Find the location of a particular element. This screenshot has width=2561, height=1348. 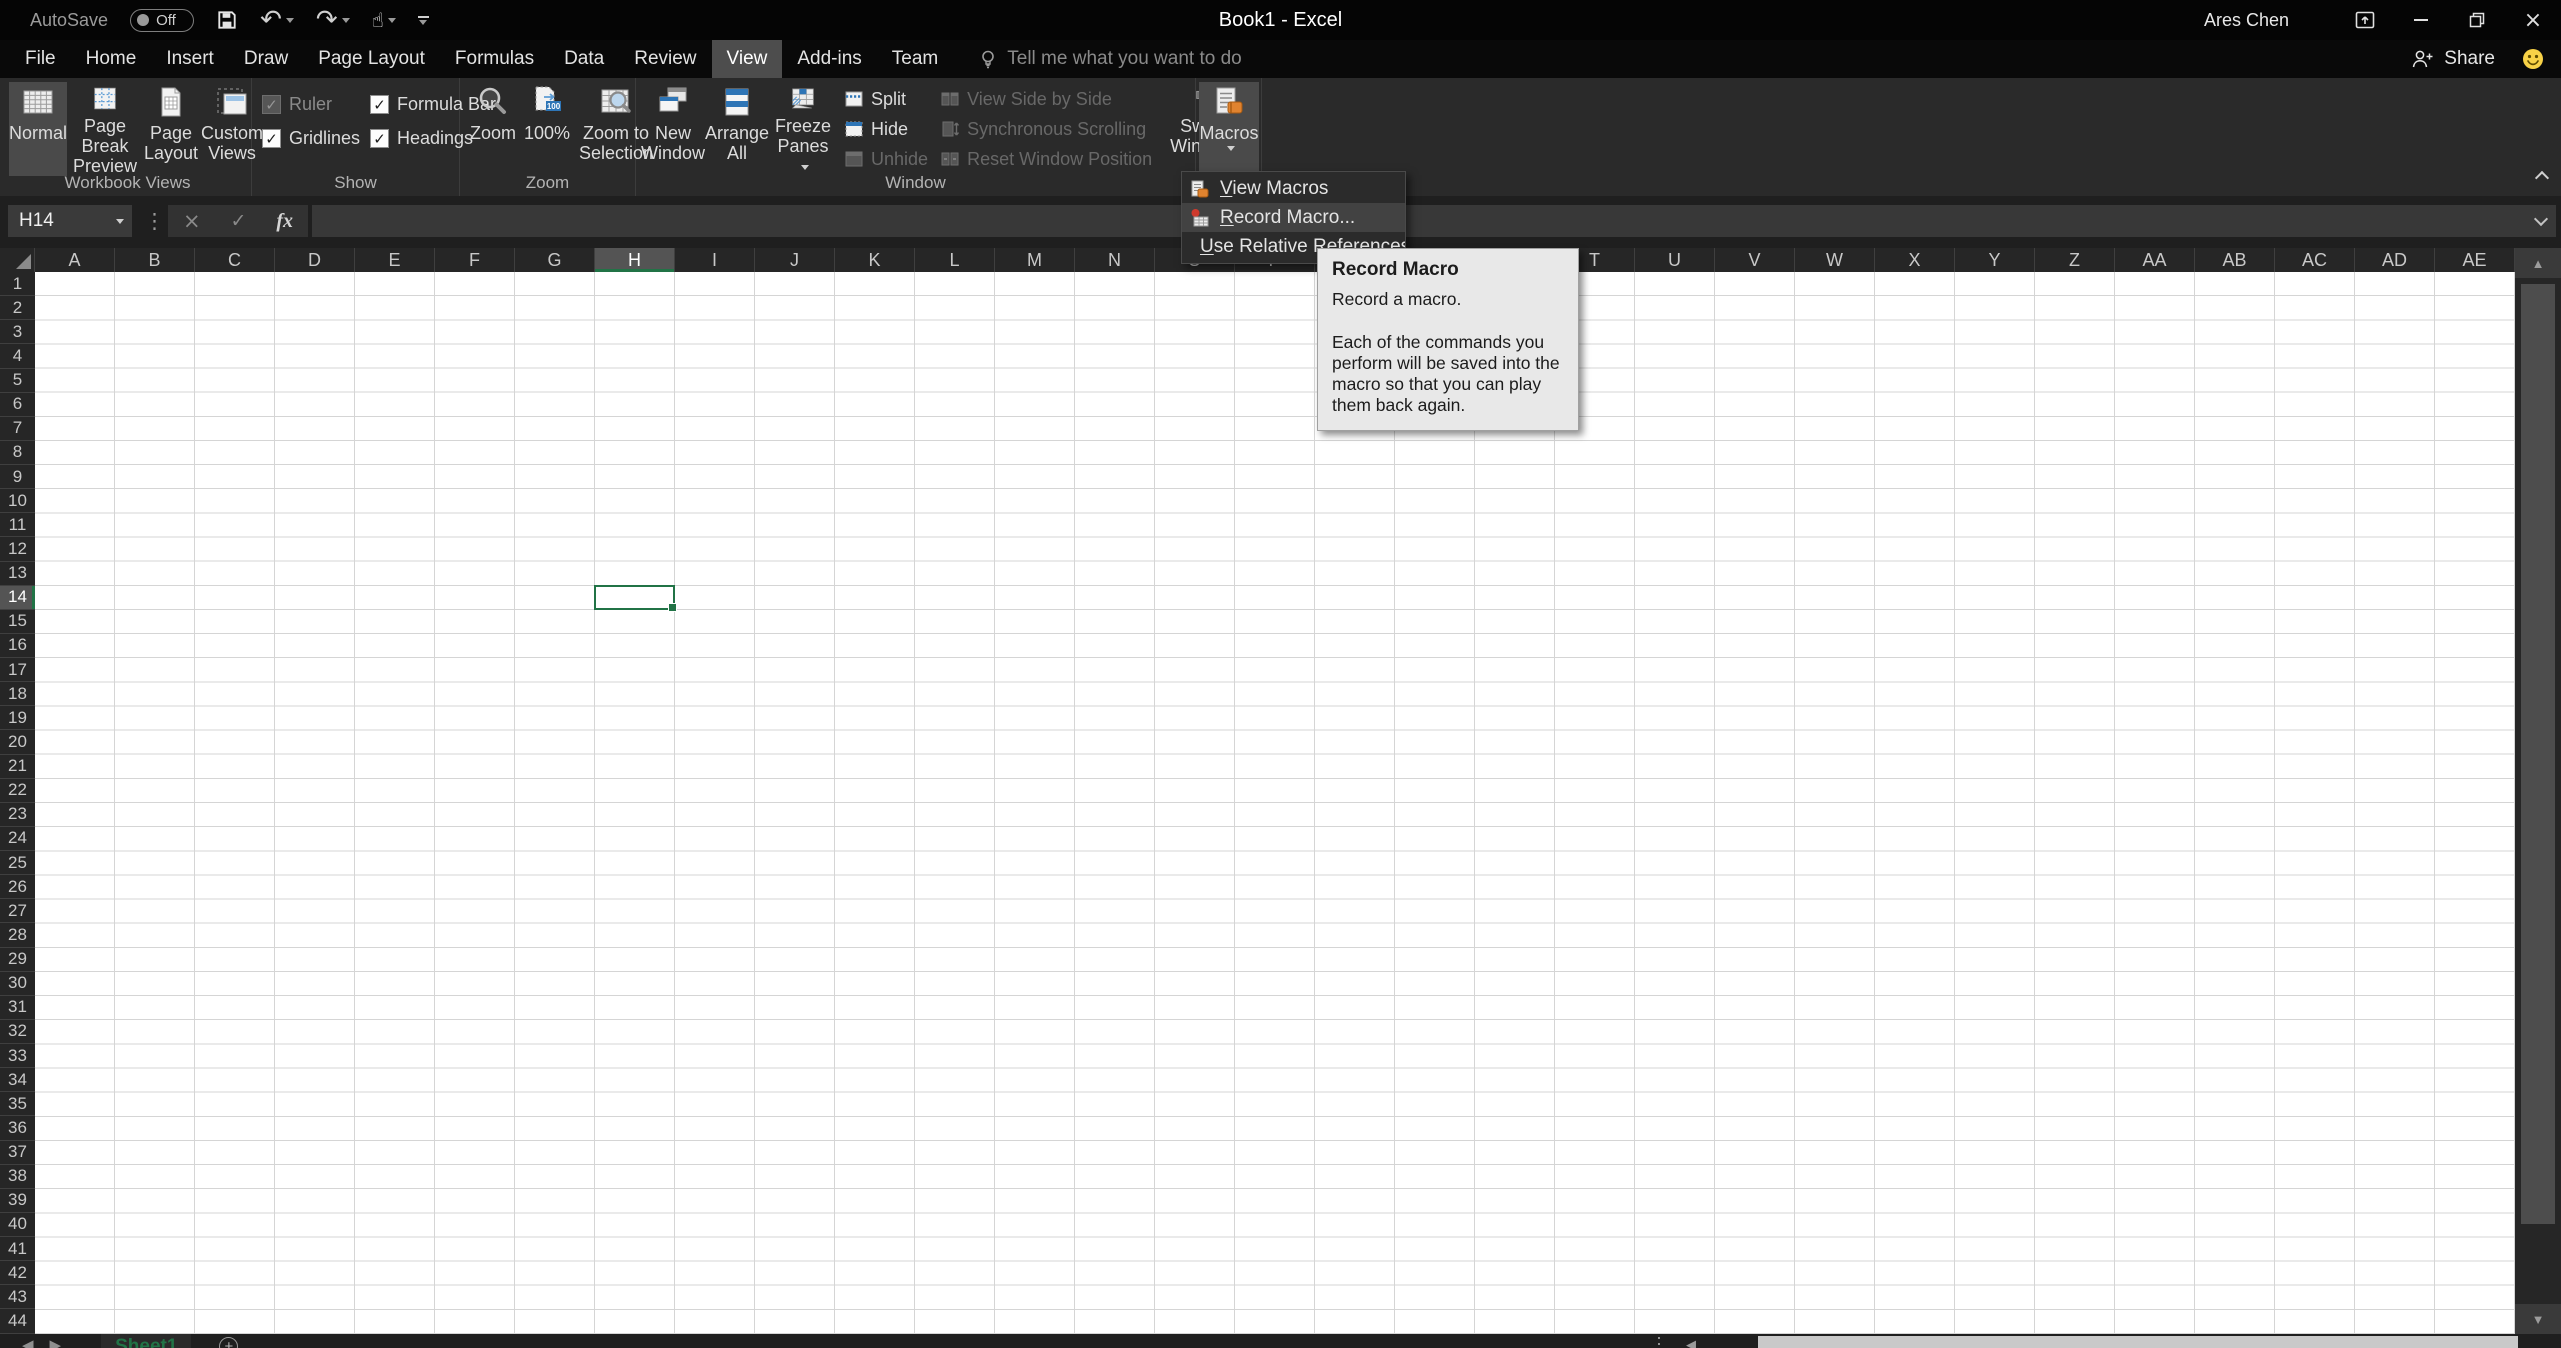

vertical-scrollbar: ▲ ▼ is located at coordinates (2538, 791).